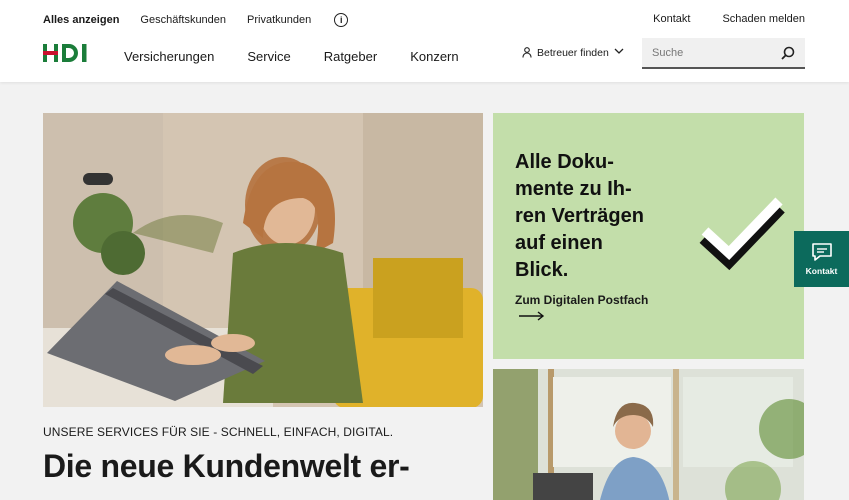 The width and height of the screenshot is (849, 500). What do you see at coordinates (68, 53) in the screenshot?
I see `hdi-logo` at bounding box center [68, 53].